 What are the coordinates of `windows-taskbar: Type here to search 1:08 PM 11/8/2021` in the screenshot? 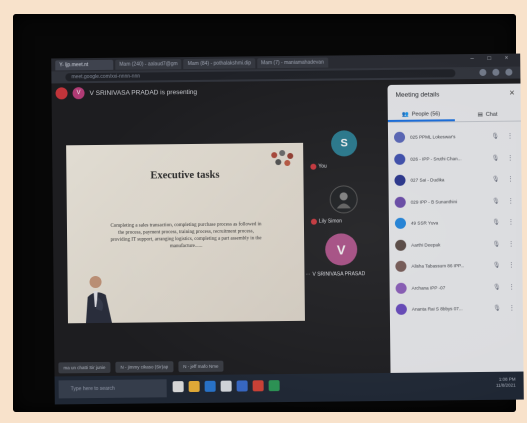 It's located at (289, 388).